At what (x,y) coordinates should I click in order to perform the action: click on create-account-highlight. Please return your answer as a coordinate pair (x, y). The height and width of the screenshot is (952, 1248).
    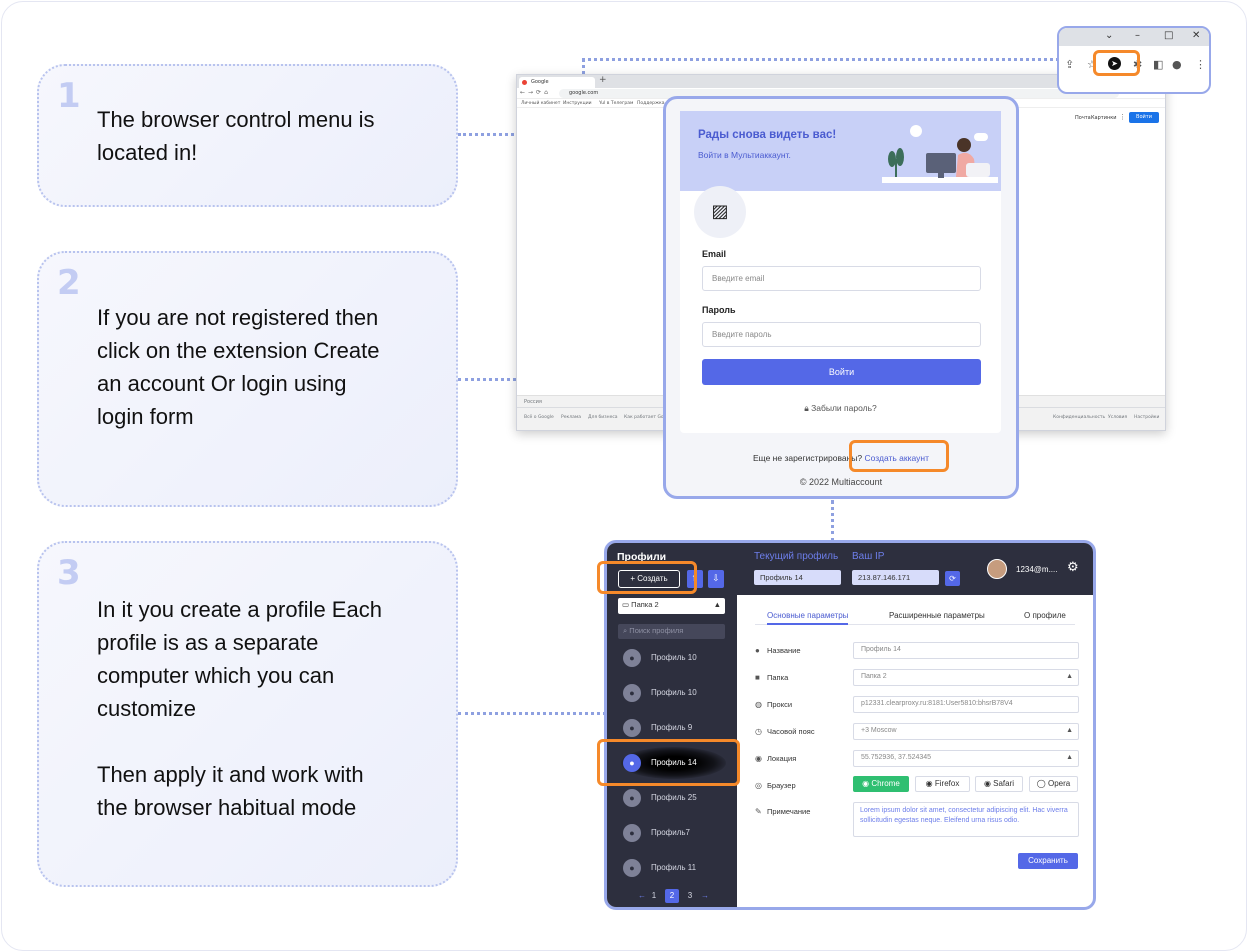
    Looking at the image, I should click on (899, 456).